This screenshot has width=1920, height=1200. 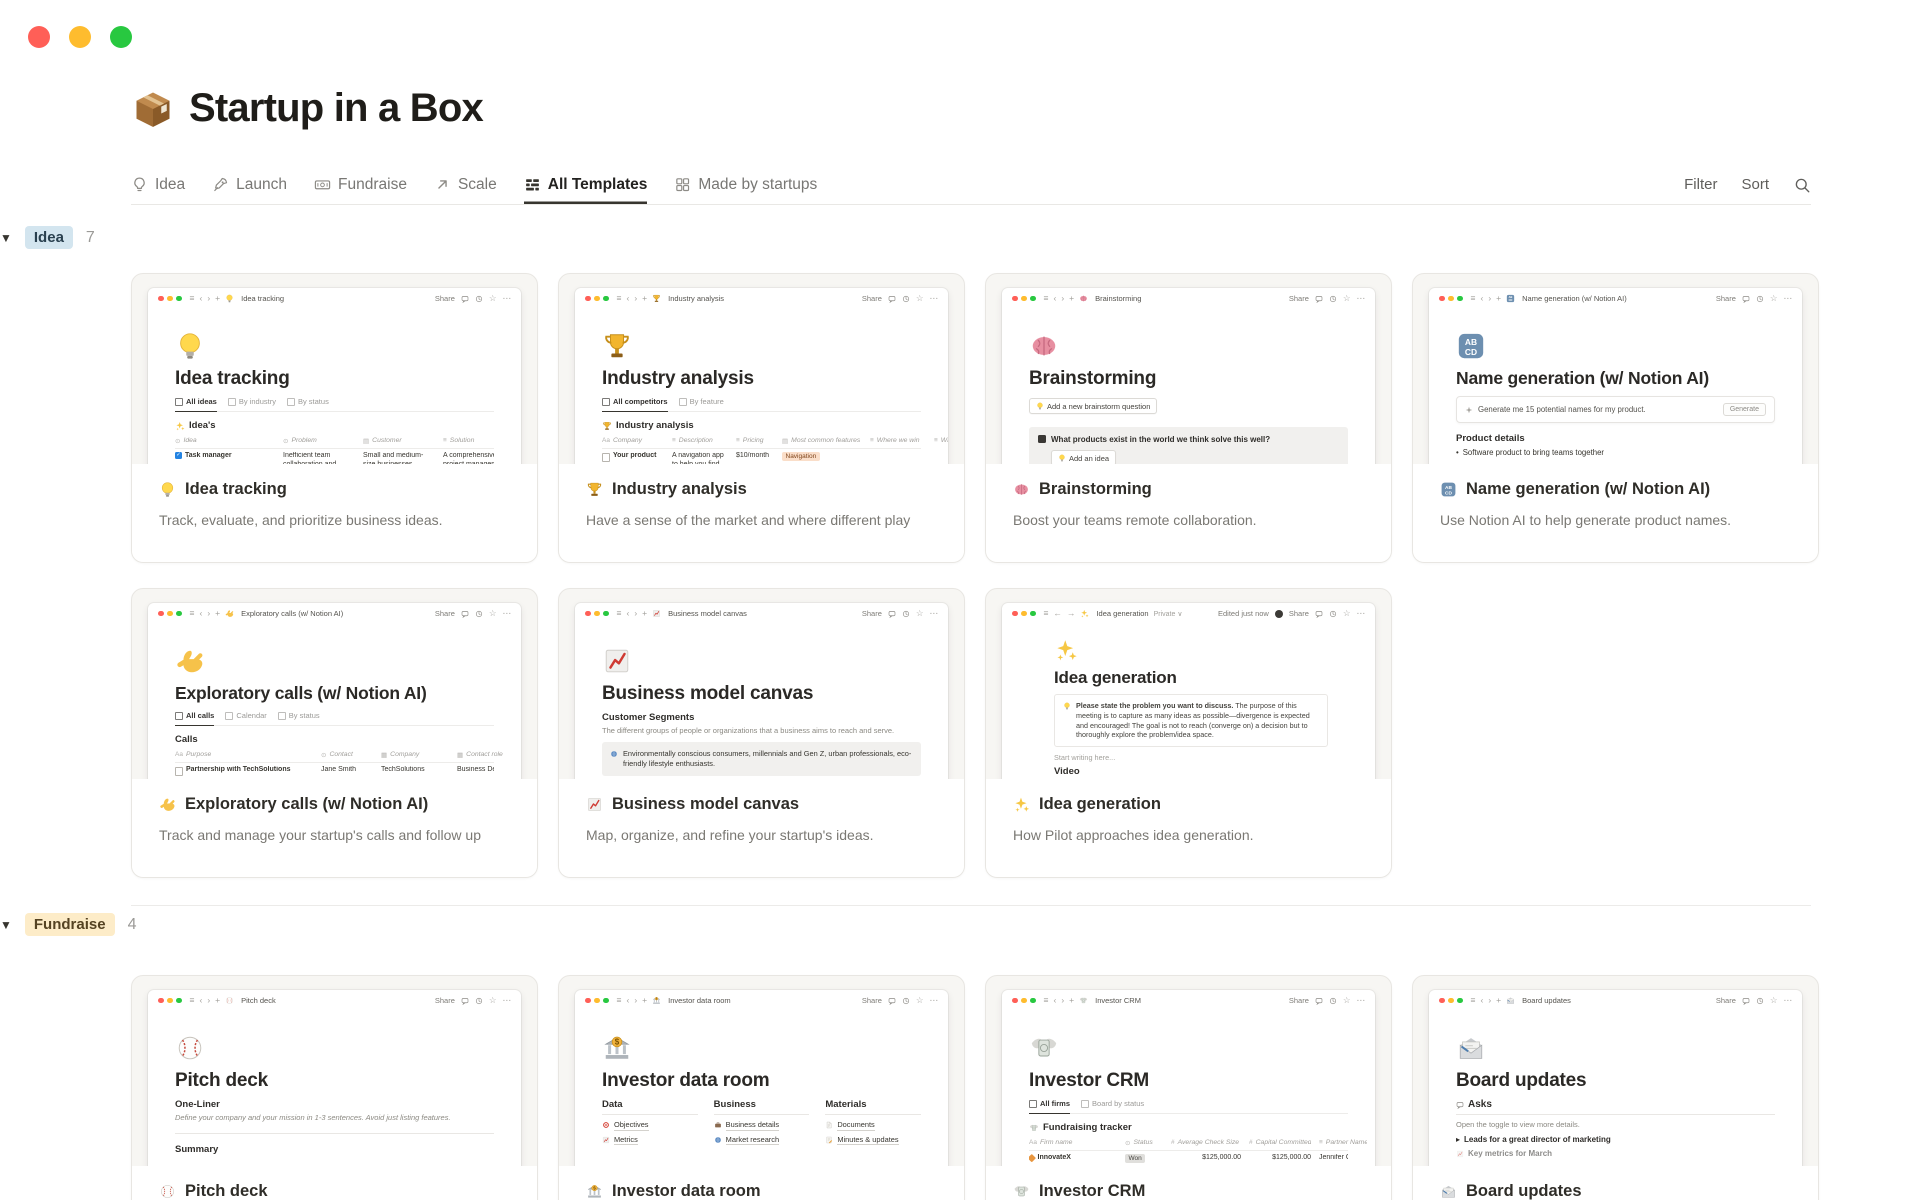 I want to click on globe-emoji-icon, so click(x=614, y=754).